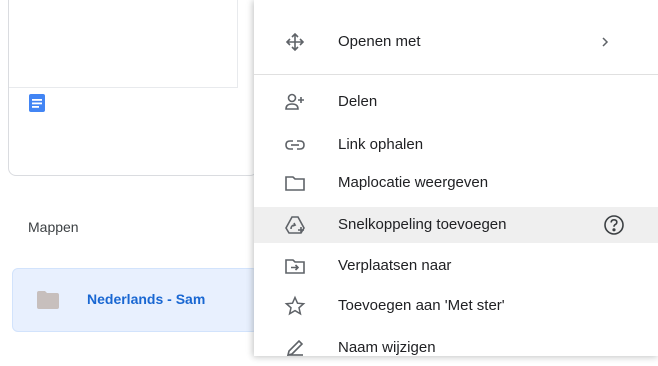 This screenshot has height=366, width=658. Describe the element at coordinates (614, 225) in the screenshot. I see `help-icon` at that location.